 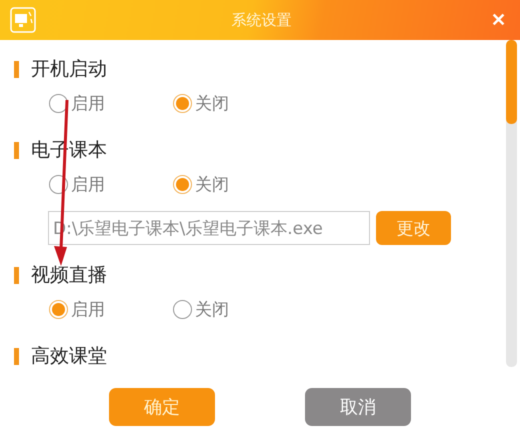 What do you see at coordinates (511, 203) in the screenshot?
I see `scrollbar` at bounding box center [511, 203].